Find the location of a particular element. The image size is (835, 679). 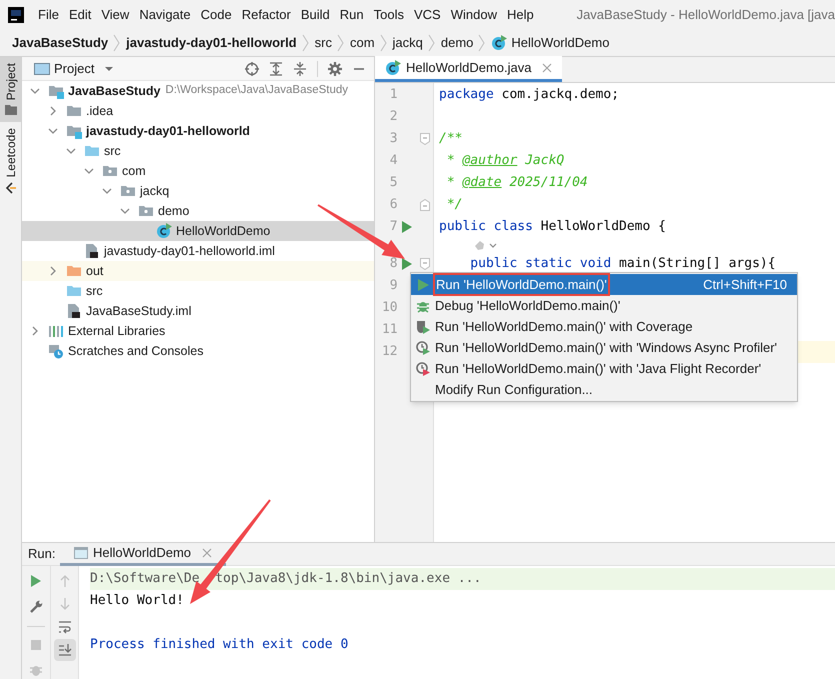

menu-item: Run 'HelloWorldDemo.main()' with Coverage is located at coordinates (604, 326).